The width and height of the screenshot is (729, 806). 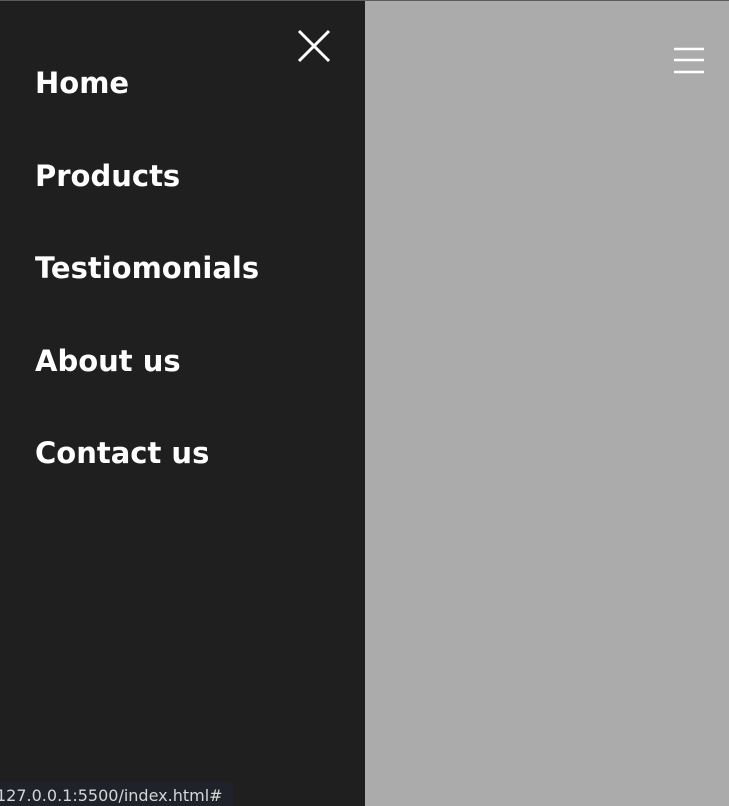 What do you see at coordinates (147, 176) in the screenshot?
I see `nav-link-products: Products` at bounding box center [147, 176].